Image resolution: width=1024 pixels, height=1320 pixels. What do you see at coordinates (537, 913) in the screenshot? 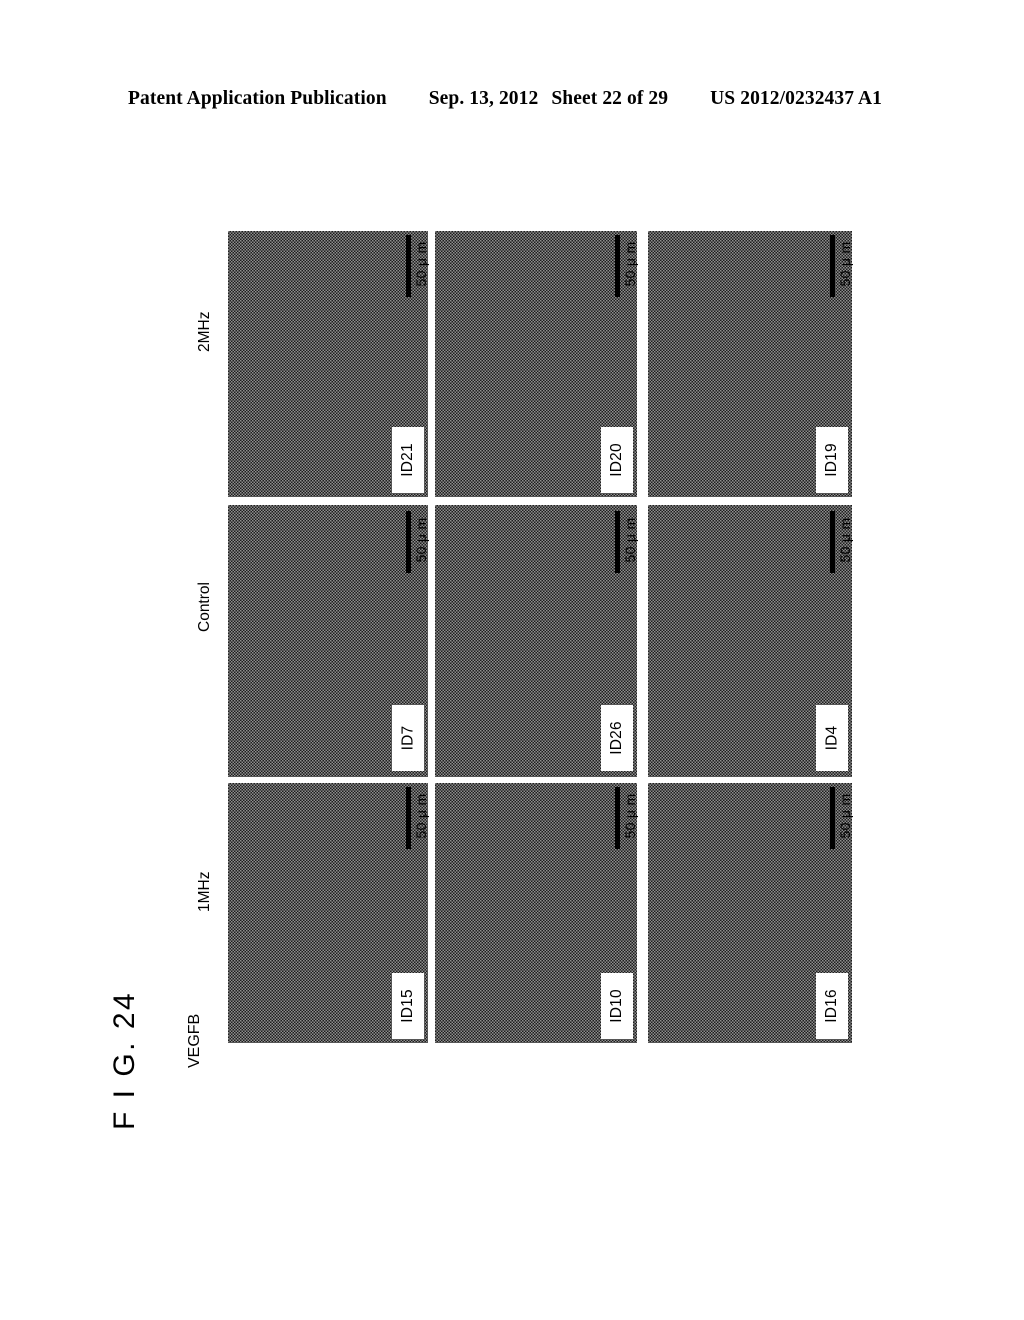
I see `micrograph-panel: ID10 50 μ m` at bounding box center [537, 913].